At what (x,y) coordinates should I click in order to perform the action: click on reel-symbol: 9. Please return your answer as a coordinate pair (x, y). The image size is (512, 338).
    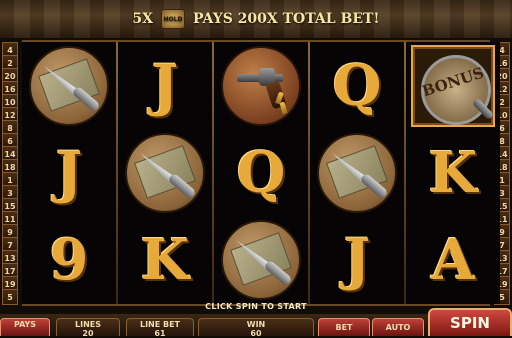
    Looking at the image, I should click on (69, 259).